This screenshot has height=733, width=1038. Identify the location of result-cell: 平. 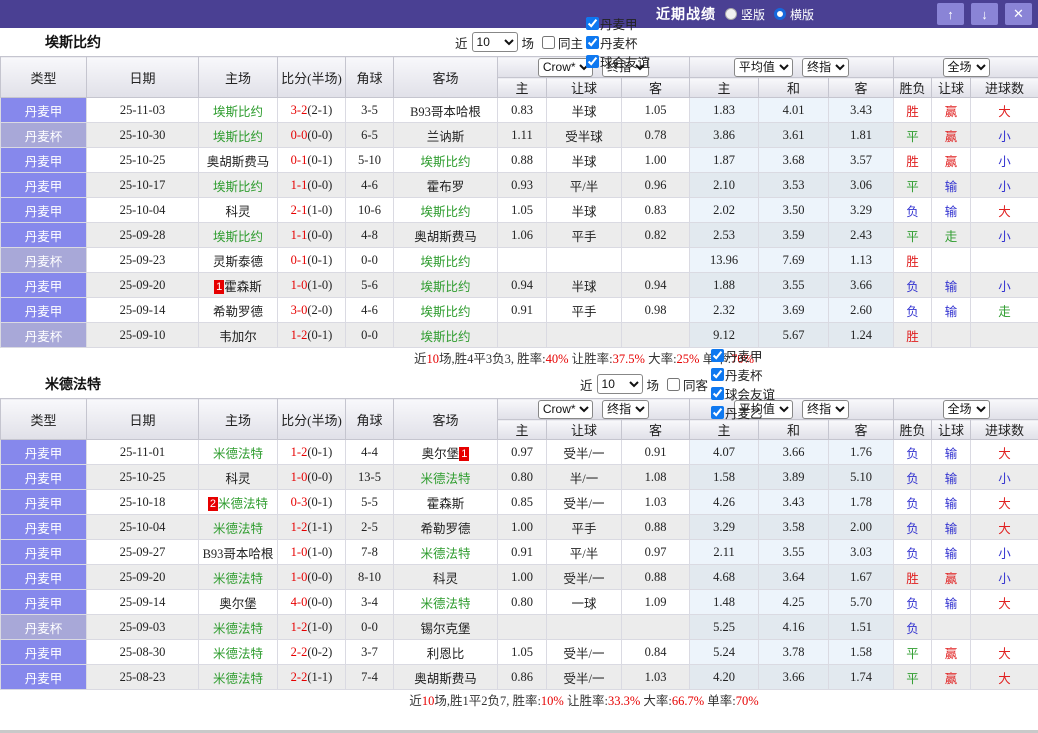
(913, 185).